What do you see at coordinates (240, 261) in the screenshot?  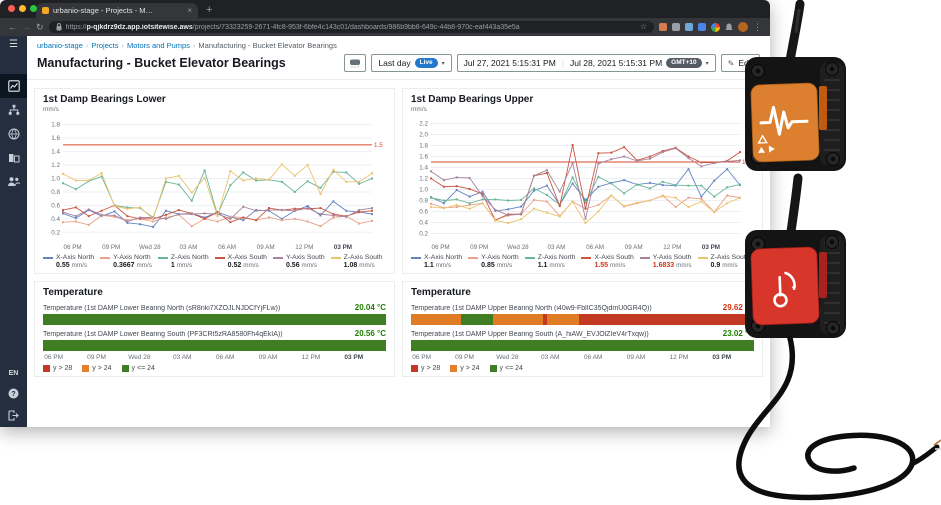 I see `legend-item: X-Axis South 0.52 mm/s` at bounding box center [240, 261].